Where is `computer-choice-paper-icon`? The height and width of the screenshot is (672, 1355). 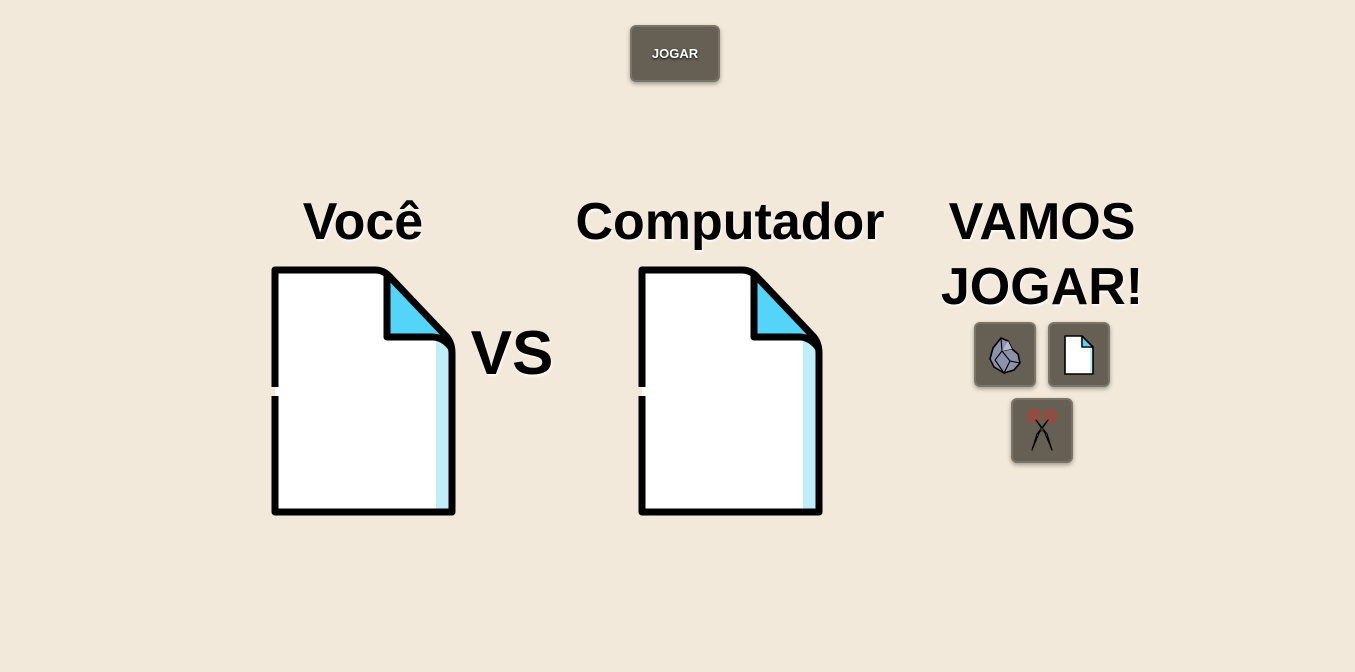 computer-choice-paper-icon is located at coordinates (730, 391).